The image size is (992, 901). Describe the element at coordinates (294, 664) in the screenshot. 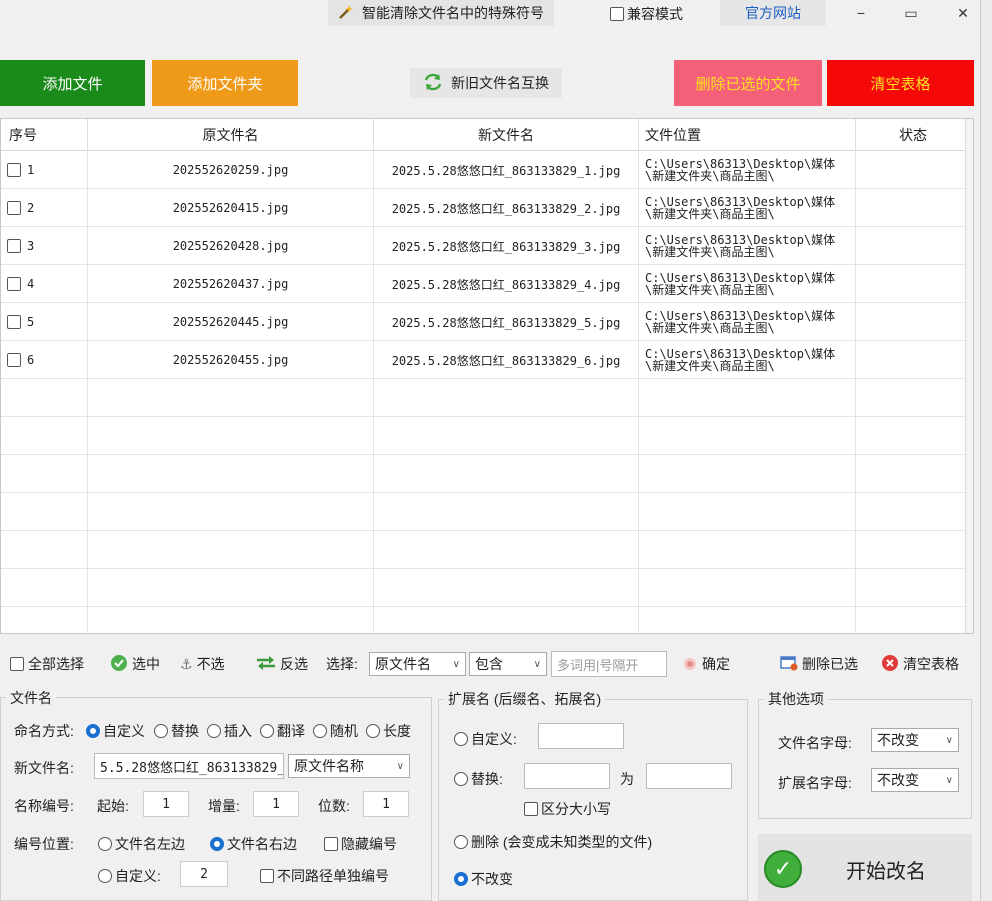

I see `invert-label: 反选` at that location.